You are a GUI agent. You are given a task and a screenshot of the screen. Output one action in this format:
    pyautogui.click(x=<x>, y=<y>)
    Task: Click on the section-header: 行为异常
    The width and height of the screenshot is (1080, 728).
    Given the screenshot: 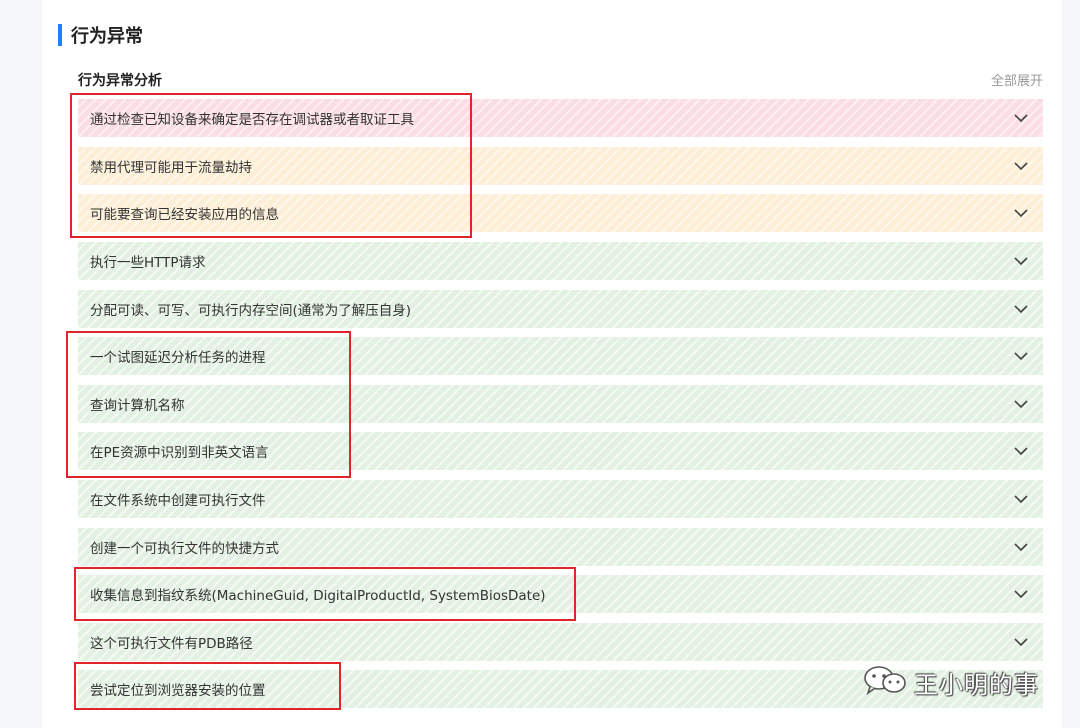 What is the action you would take?
    pyautogui.click(x=100, y=35)
    